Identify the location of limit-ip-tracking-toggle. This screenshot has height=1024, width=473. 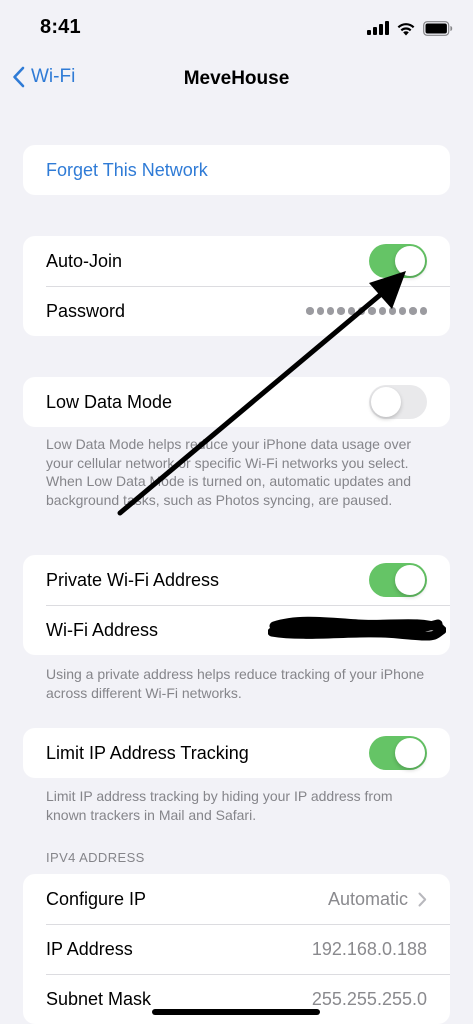
(398, 753).